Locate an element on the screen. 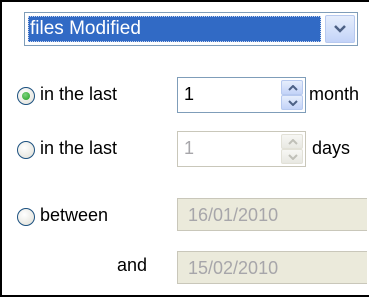 The height and width of the screenshot is (297, 369). dropdown-button is located at coordinates (340, 29).